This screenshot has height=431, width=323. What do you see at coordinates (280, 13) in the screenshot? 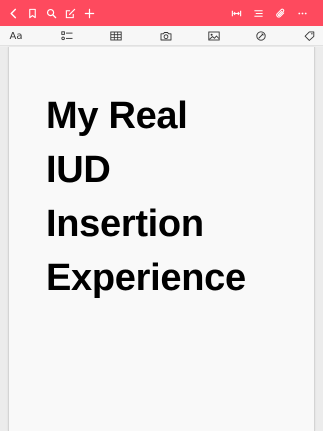
I see `attachment-icon` at bounding box center [280, 13].